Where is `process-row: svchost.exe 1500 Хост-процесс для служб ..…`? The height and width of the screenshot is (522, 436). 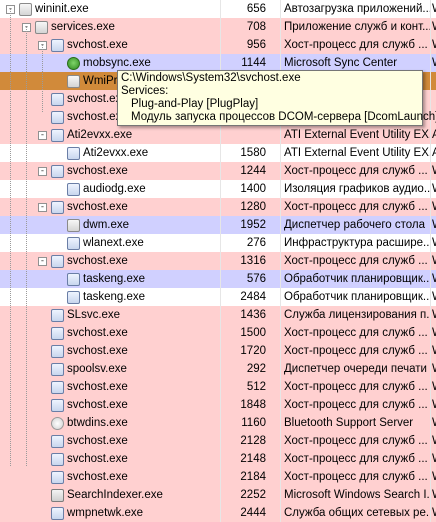 process-row: svchost.exe 1500 Хост-процесс для служб ..… is located at coordinates (218, 333).